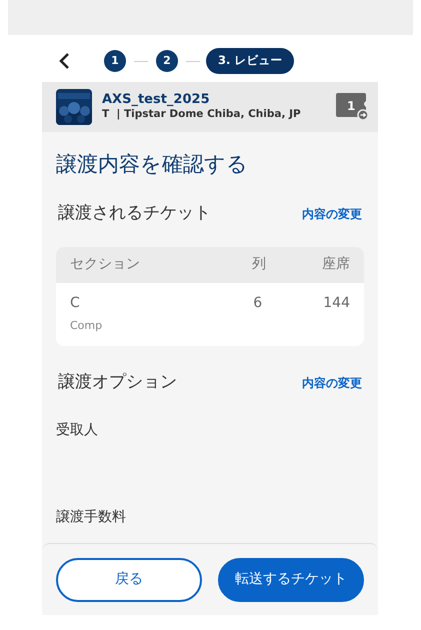 The height and width of the screenshot is (630, 421). What do you see at coordinates (258, 303) in the screenshot?
I see `row-cell-text: 6` at bounding box center [258, 303].